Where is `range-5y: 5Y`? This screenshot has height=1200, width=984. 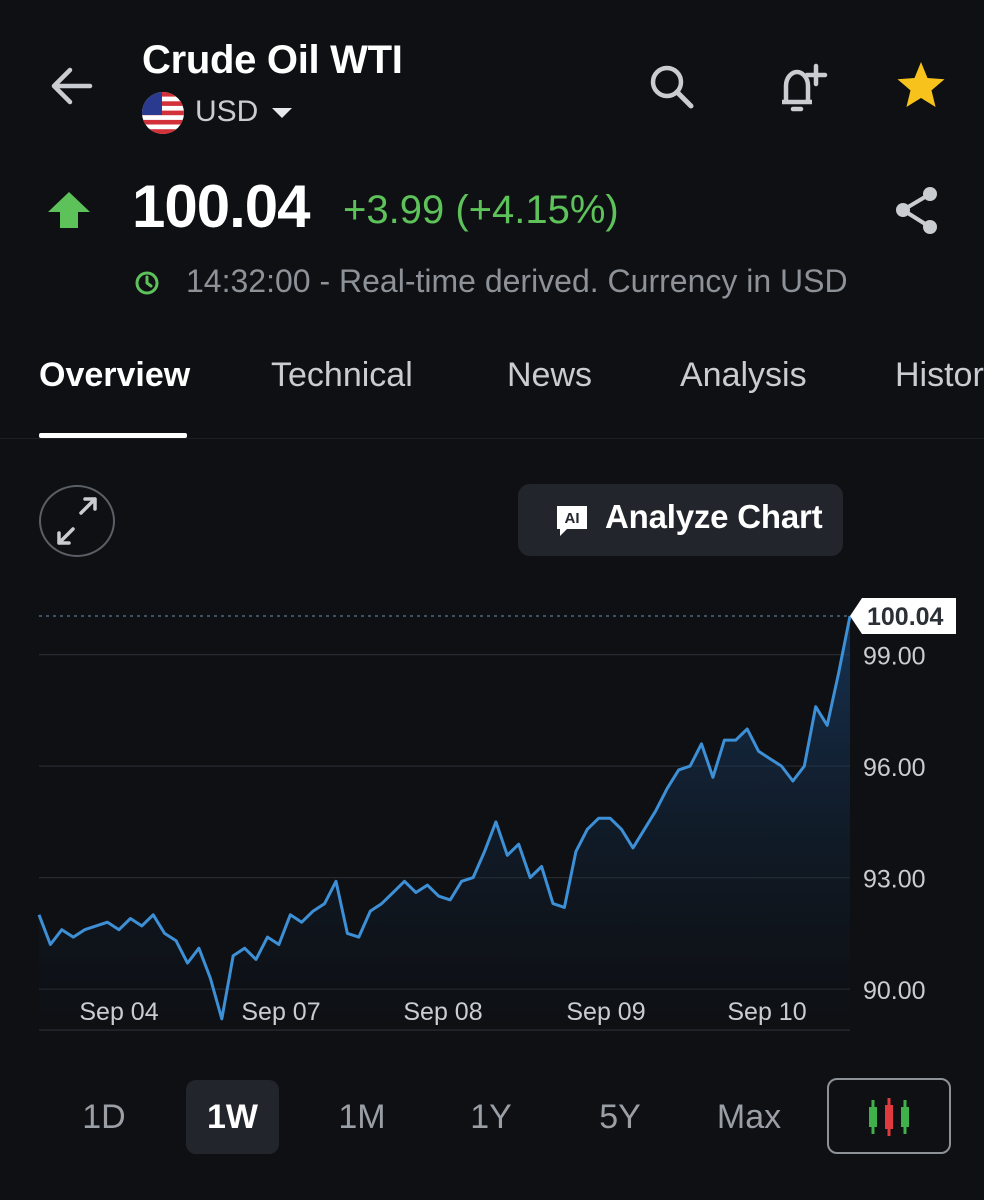 range-5y: 5Y is located at coordinates (620, 1117).